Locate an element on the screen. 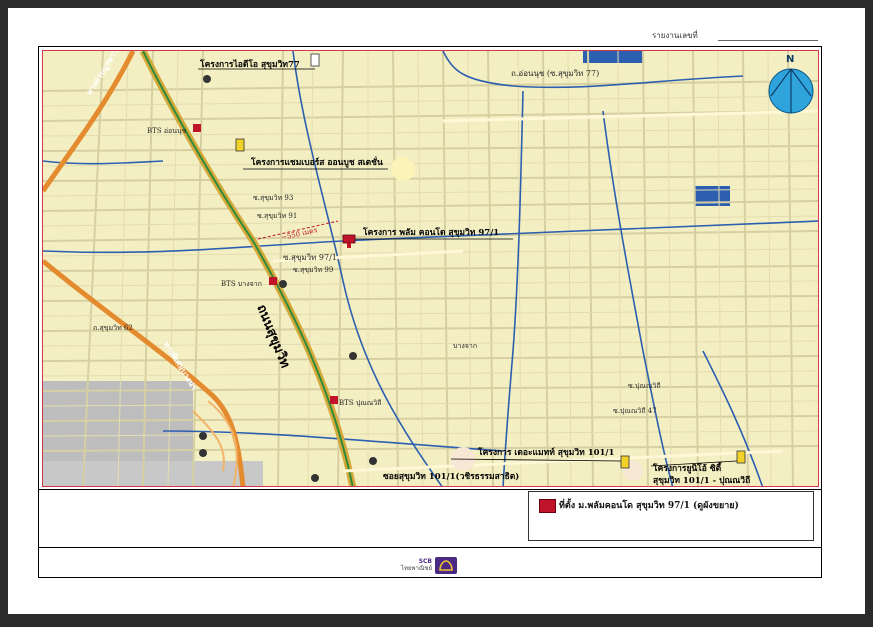 The width and height of the screenshot is (873, 627). frame-divider-top is located at coordinates (430, 489).